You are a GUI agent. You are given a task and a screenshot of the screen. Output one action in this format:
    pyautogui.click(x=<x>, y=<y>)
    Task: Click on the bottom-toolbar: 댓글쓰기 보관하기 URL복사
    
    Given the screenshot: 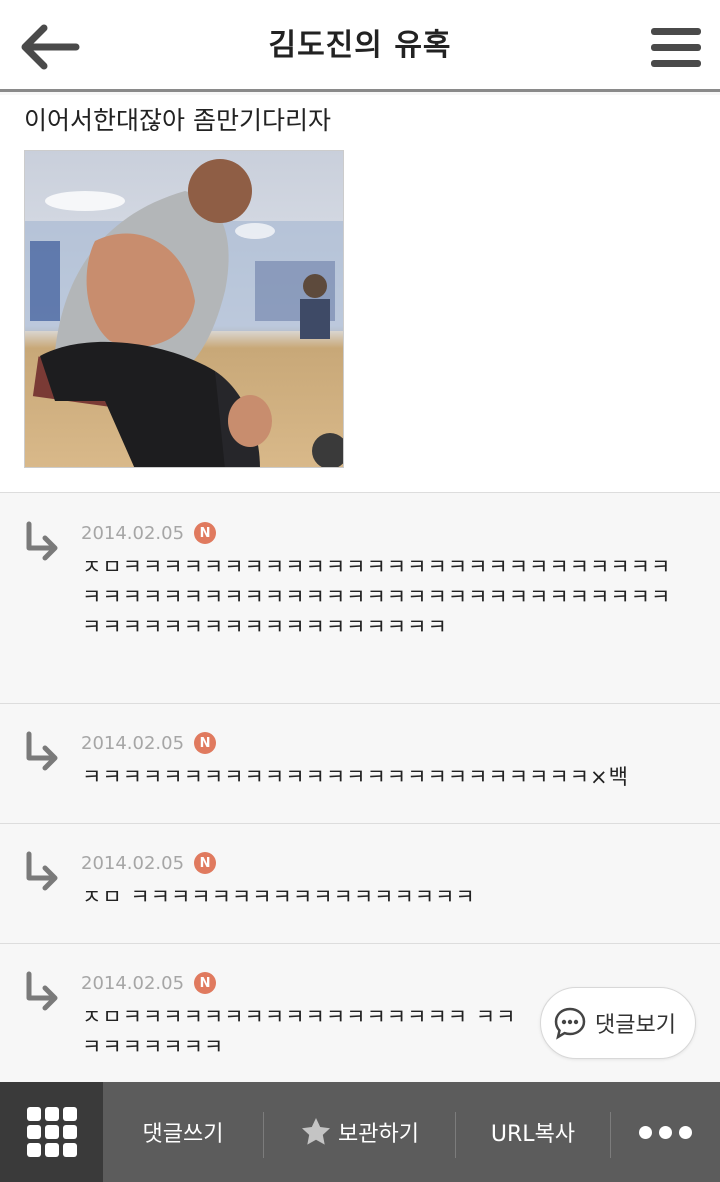 What is the action you would take?
    pyautogui.click(x=360, y=1132)
    